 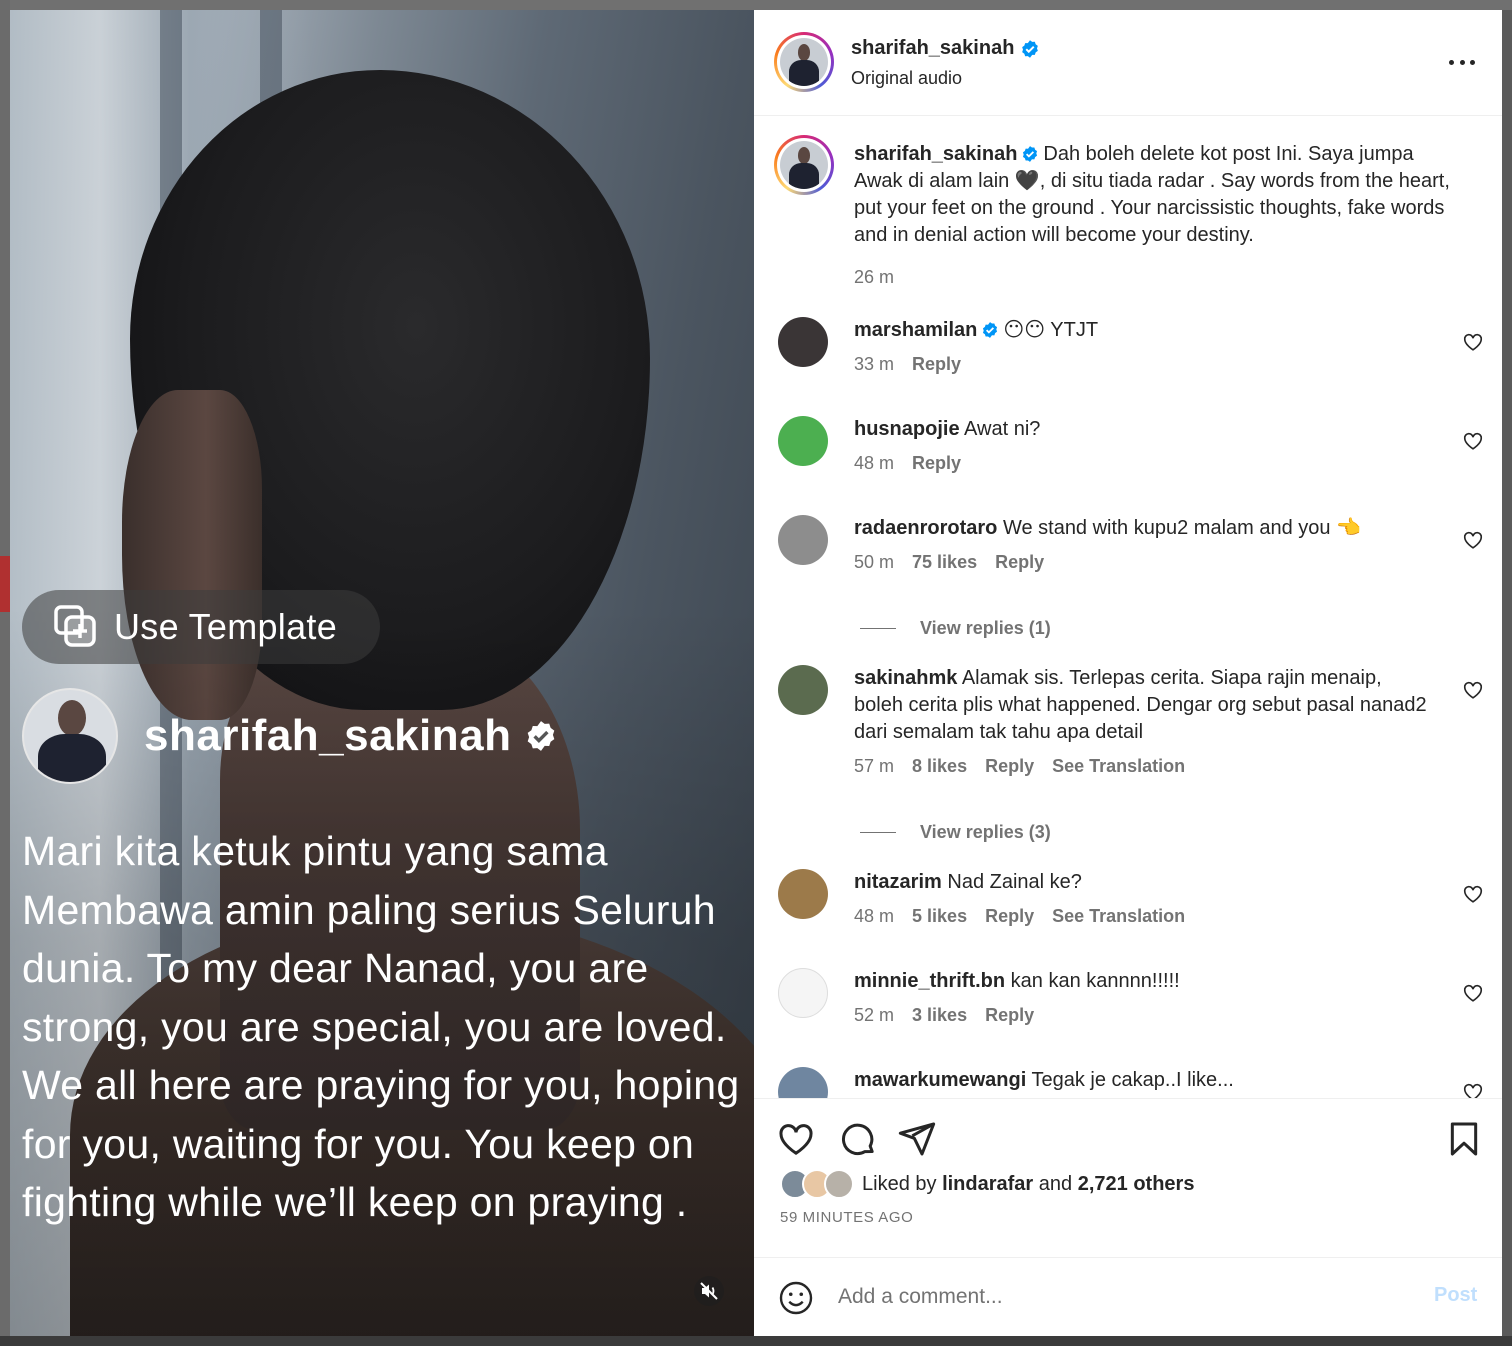 I want to click on comment-text: We stand with kupu2 malam and you 👈, so click(x=1181, y=528).